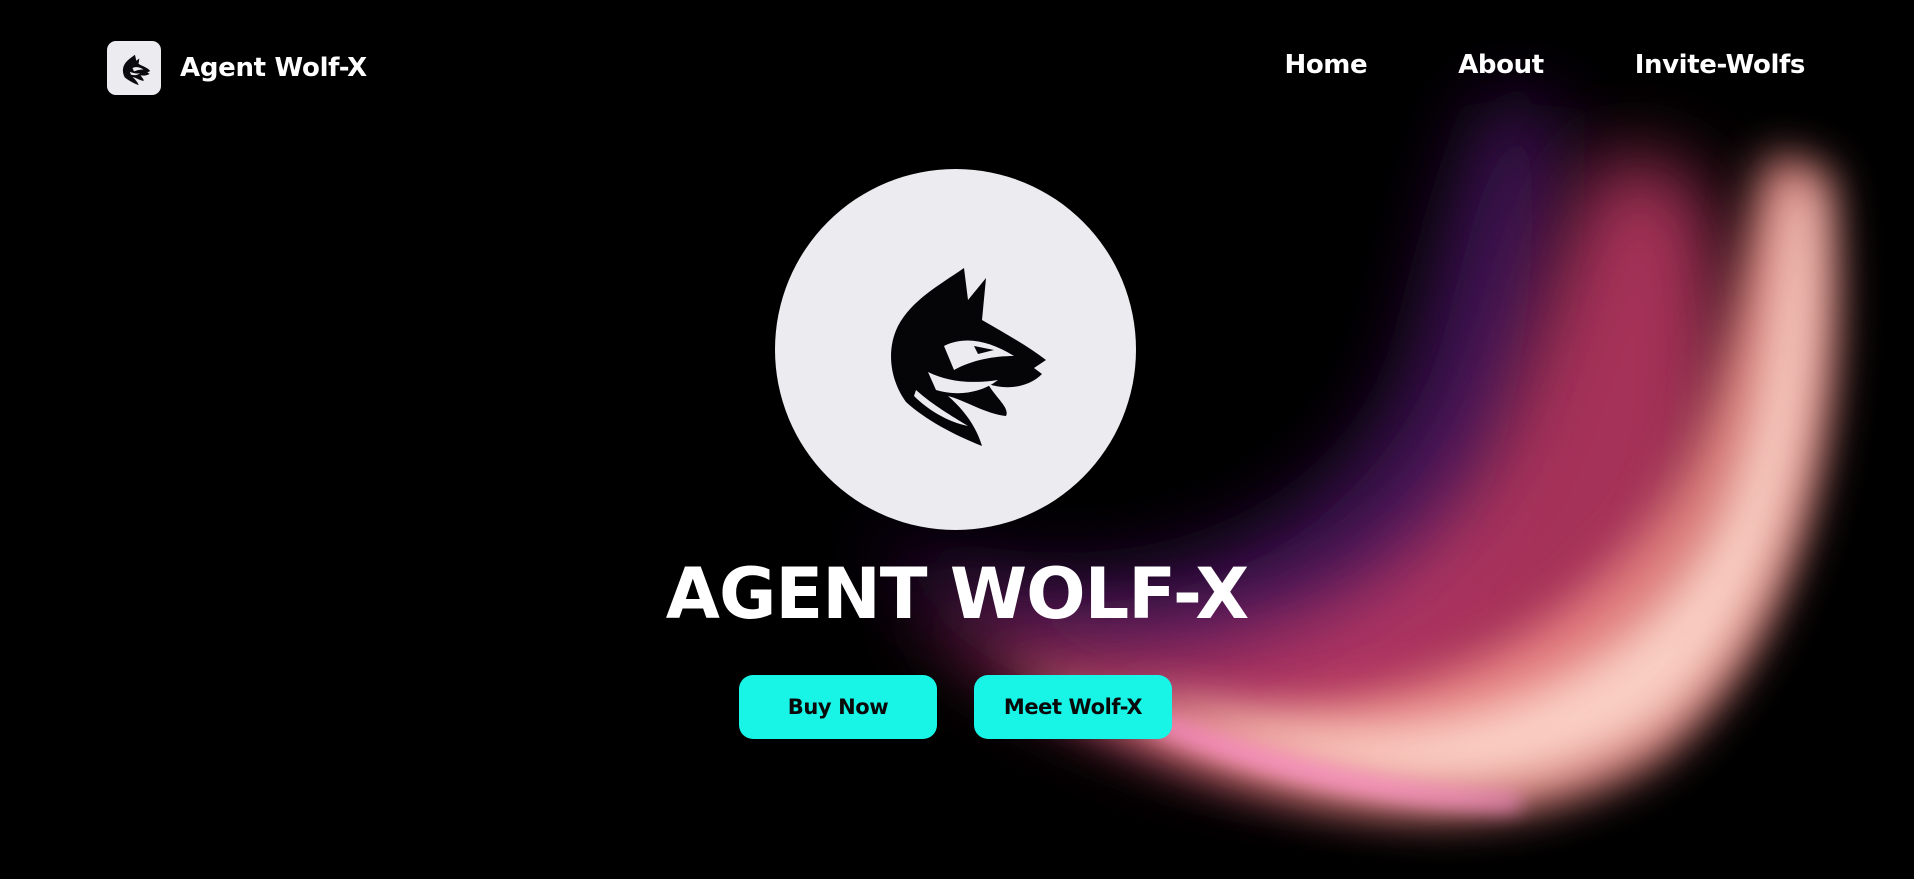 The image size is (1914, 879). I want to click on hero-emblem, so click(955, 349).